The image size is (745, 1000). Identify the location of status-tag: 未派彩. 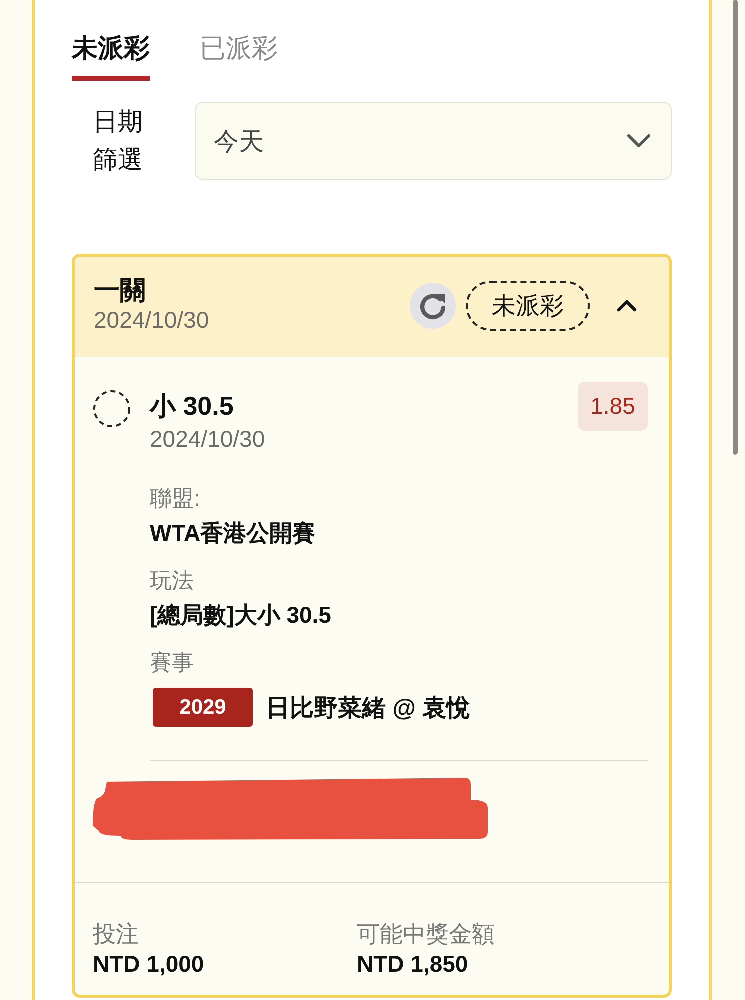
(528, 305).